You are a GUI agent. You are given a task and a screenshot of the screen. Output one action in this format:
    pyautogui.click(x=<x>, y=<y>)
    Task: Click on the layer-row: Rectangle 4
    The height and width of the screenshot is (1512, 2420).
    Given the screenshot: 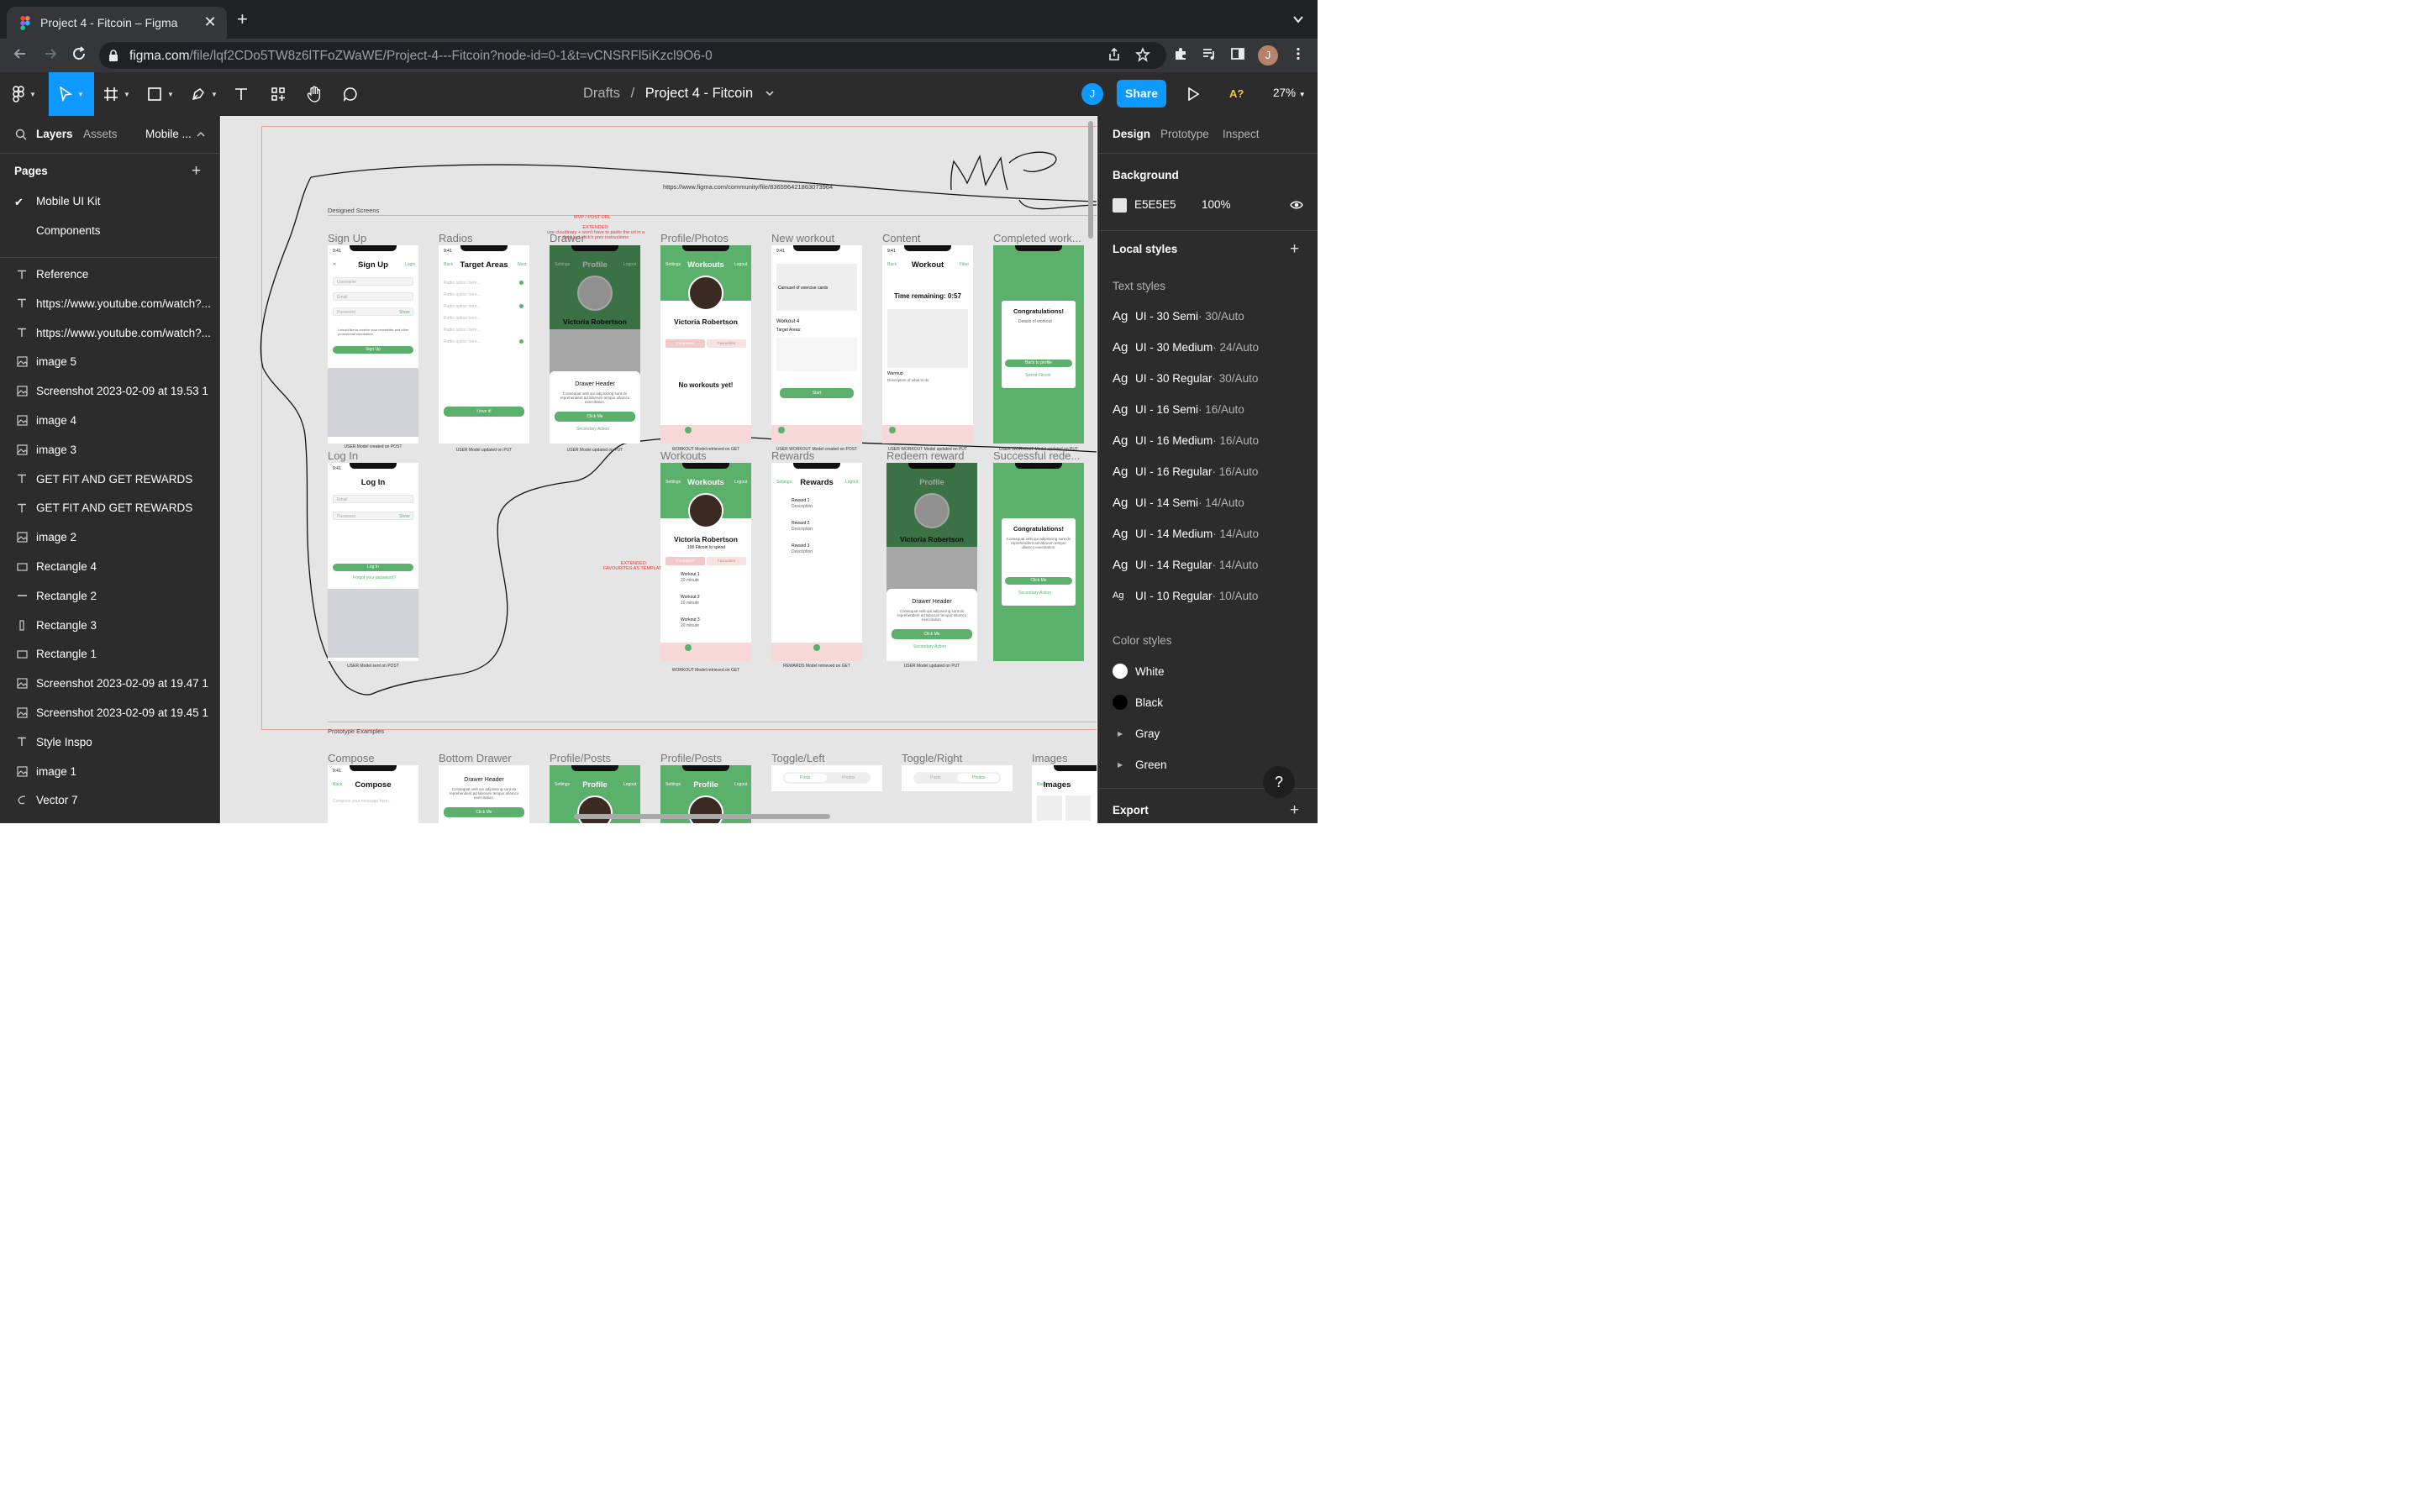 What is the action you would take?
    pyautogui.click(x=109, y=566)
    